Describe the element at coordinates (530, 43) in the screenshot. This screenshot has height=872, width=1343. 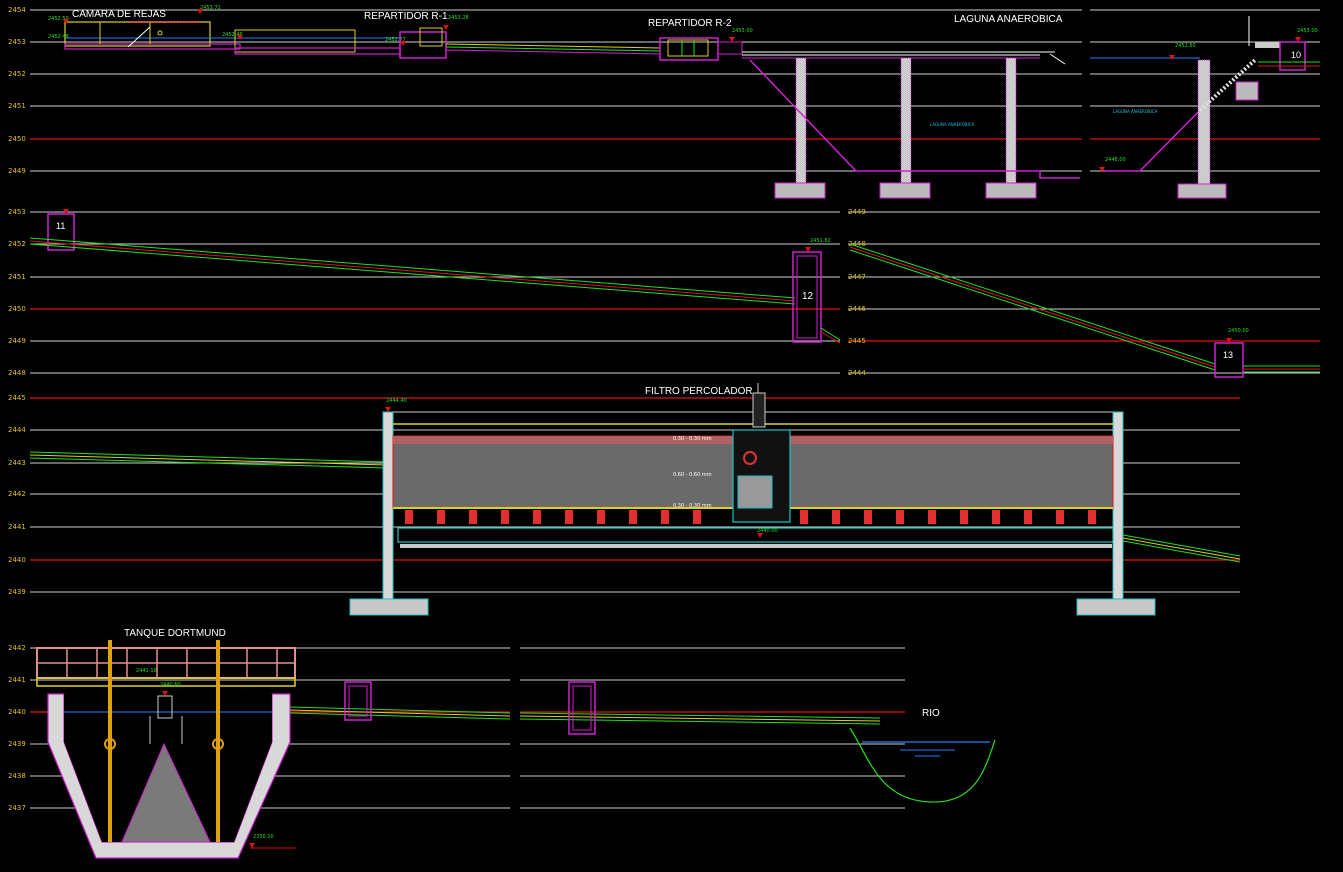
I see `repartidor-r1` at that location.